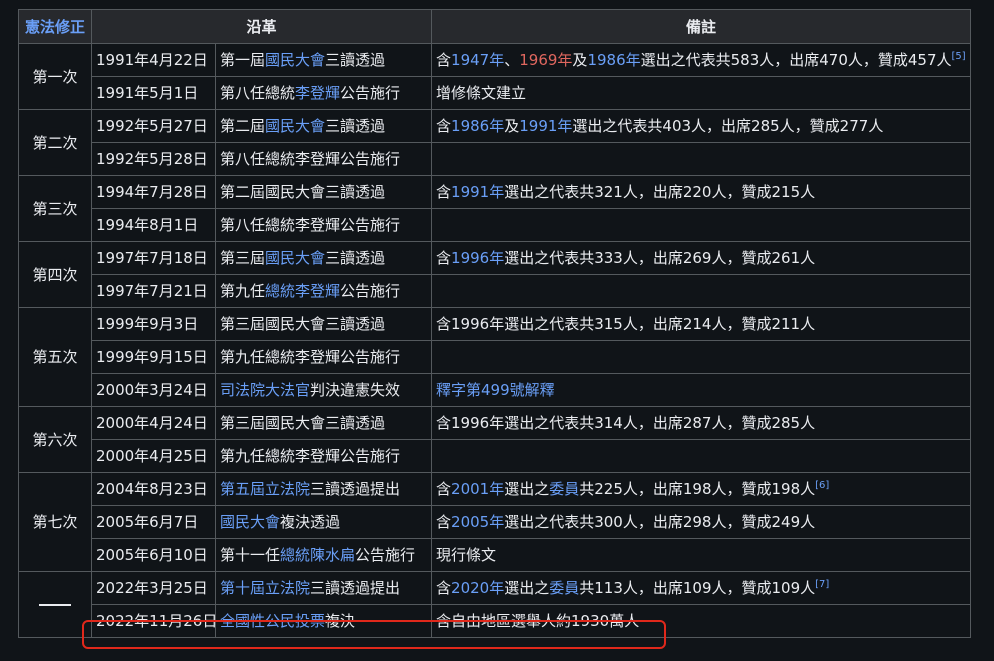  Describe the element at coordinates (153, 159) in the screenshot. I see `date-cell: 1992年5月28日` at that location.